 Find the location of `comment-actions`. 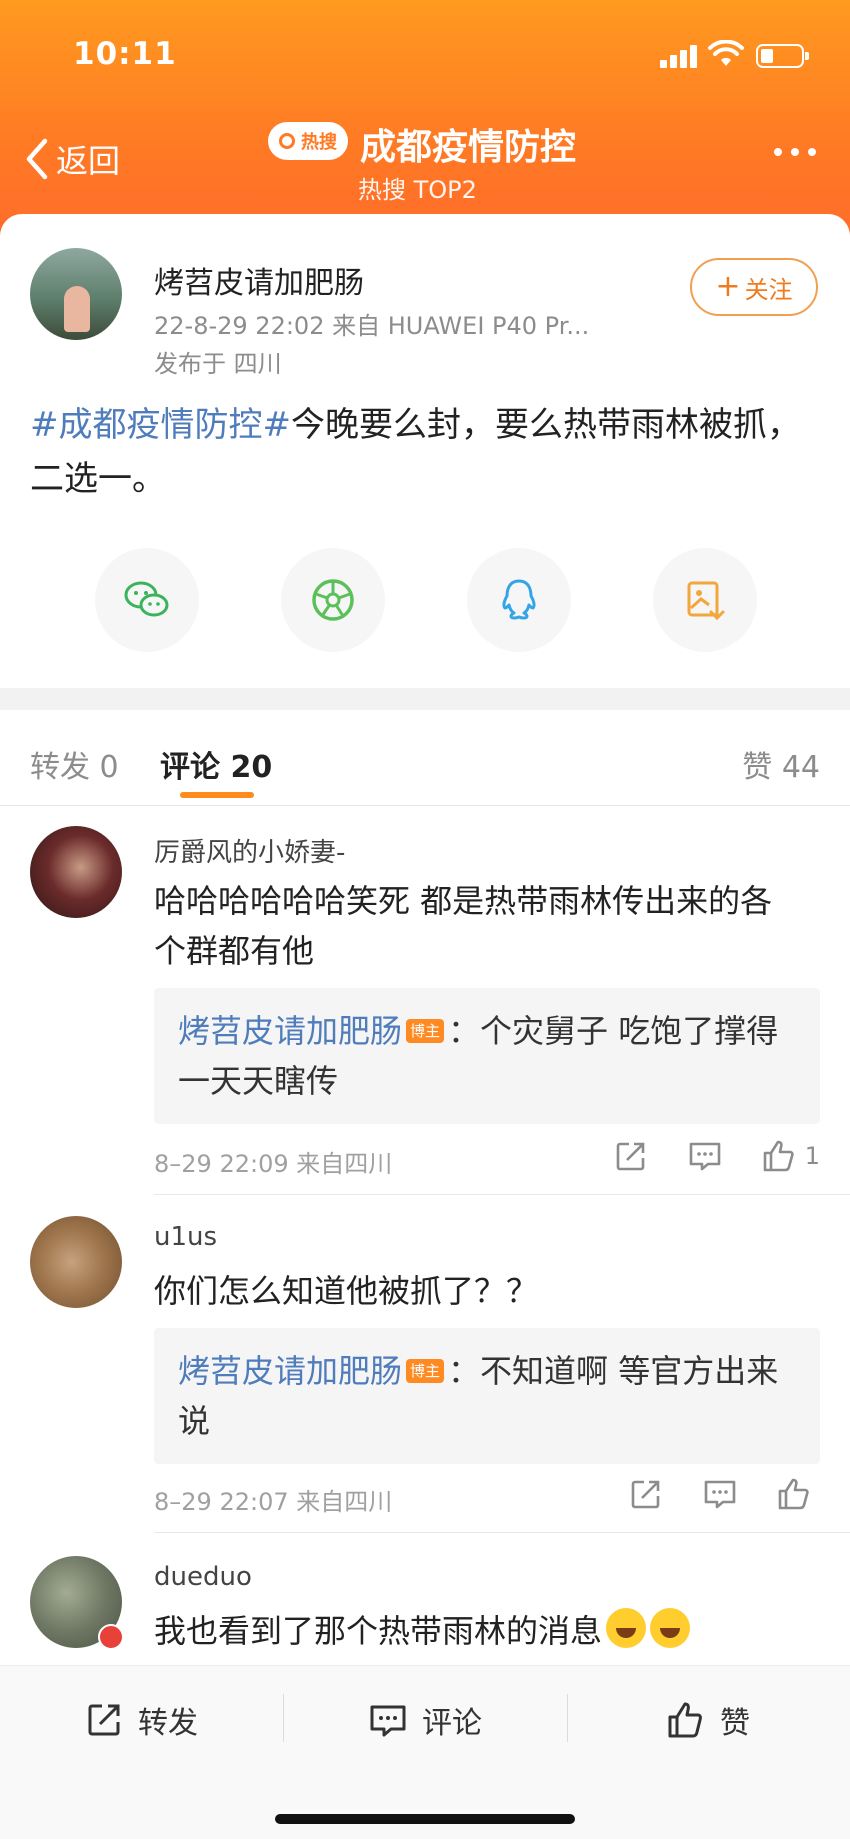

comment-actions is located at coordinates (705, 1494).